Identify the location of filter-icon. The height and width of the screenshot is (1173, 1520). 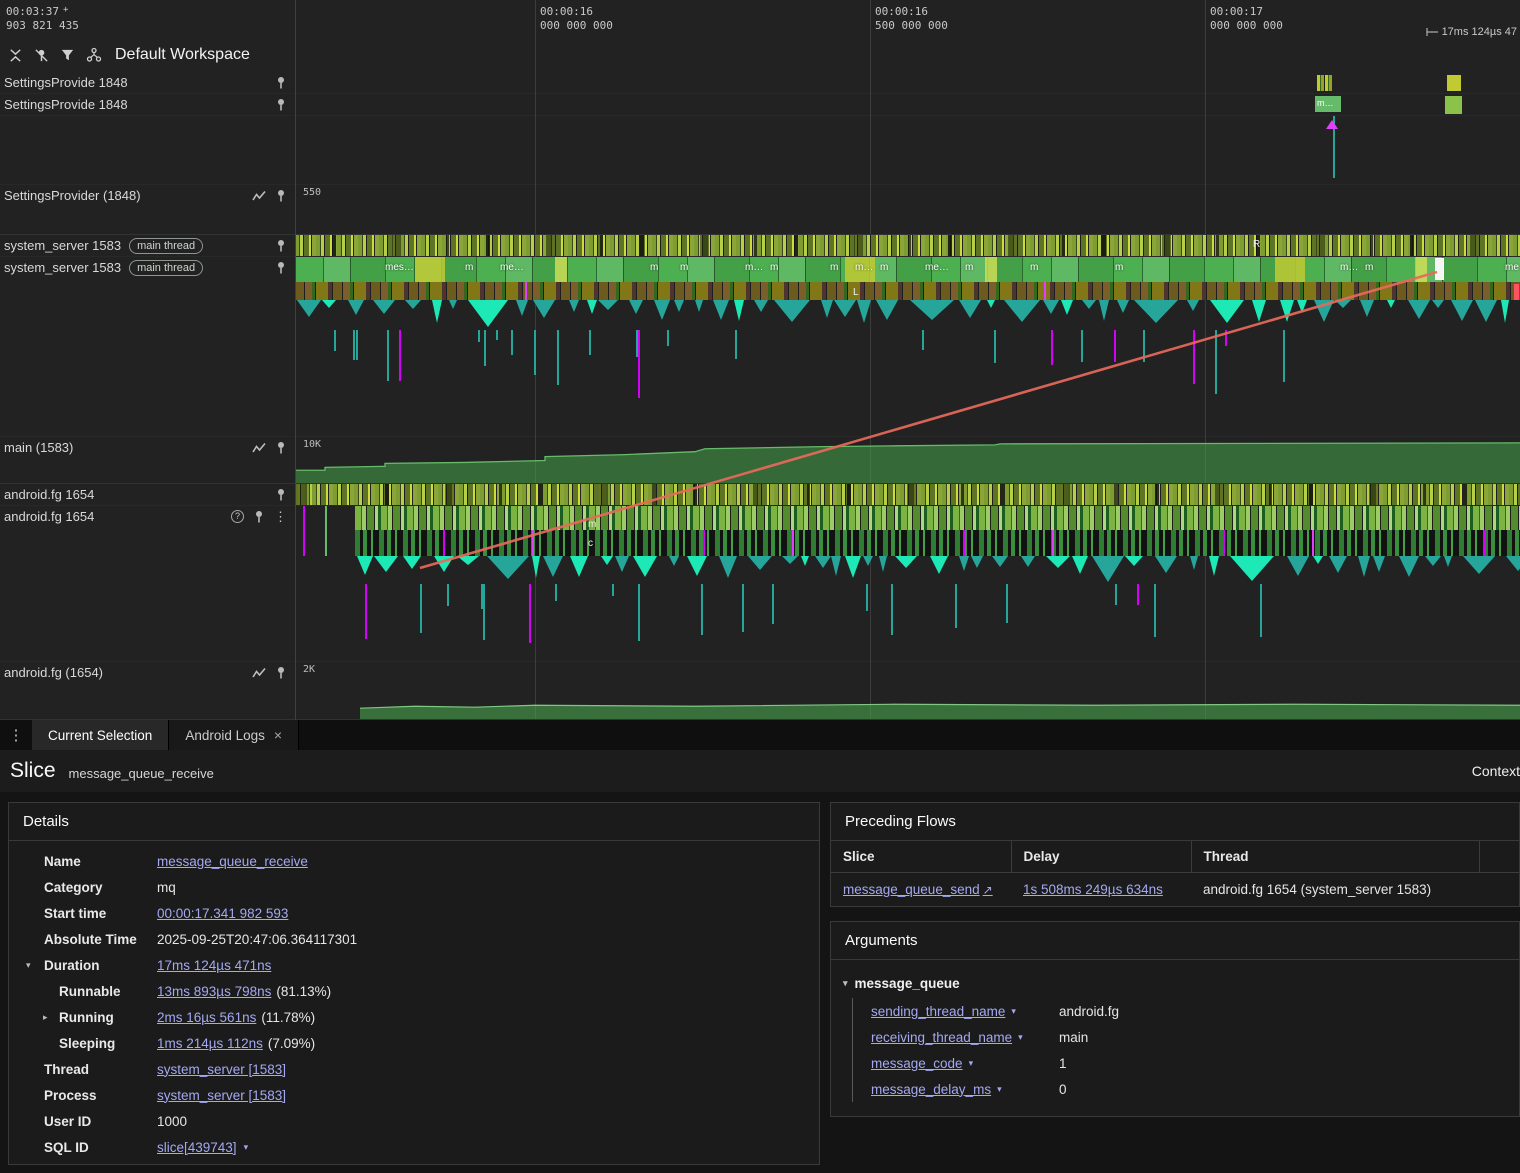
(67, 55).